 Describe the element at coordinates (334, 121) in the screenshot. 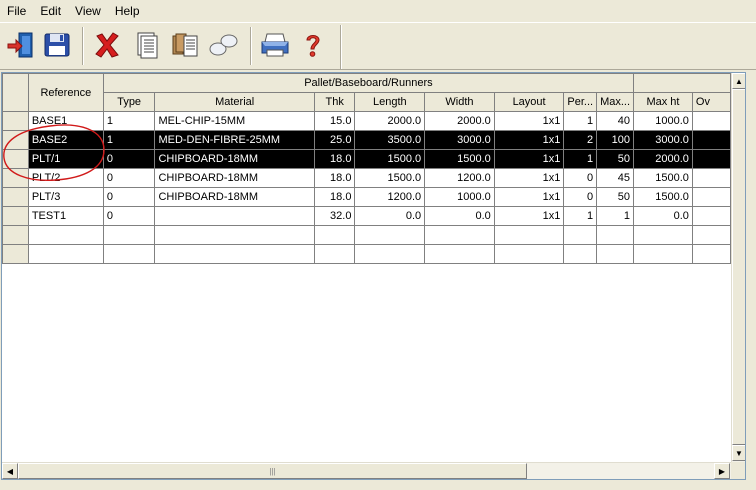

I see `cell-thk: 15.0` at that location.